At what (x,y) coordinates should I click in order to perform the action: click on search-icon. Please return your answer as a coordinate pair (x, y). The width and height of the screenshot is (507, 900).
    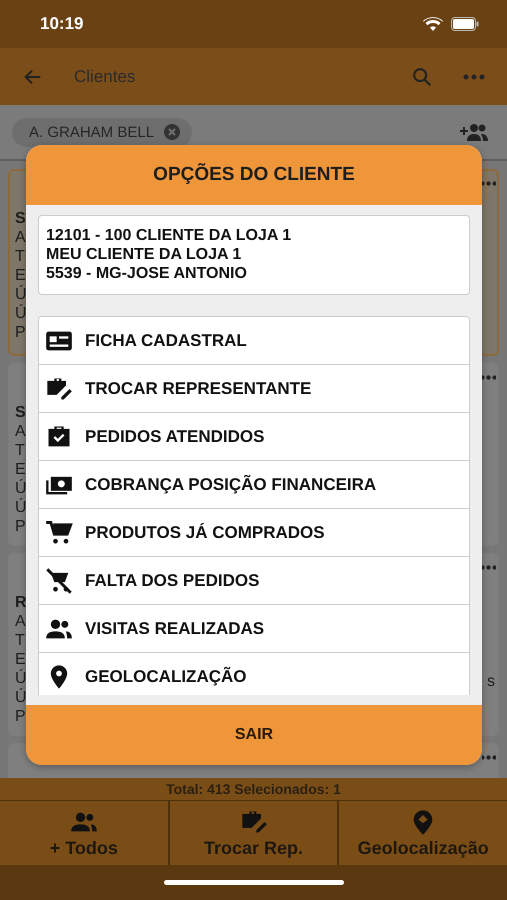
    Looking at the image, I should click on (422, 77).